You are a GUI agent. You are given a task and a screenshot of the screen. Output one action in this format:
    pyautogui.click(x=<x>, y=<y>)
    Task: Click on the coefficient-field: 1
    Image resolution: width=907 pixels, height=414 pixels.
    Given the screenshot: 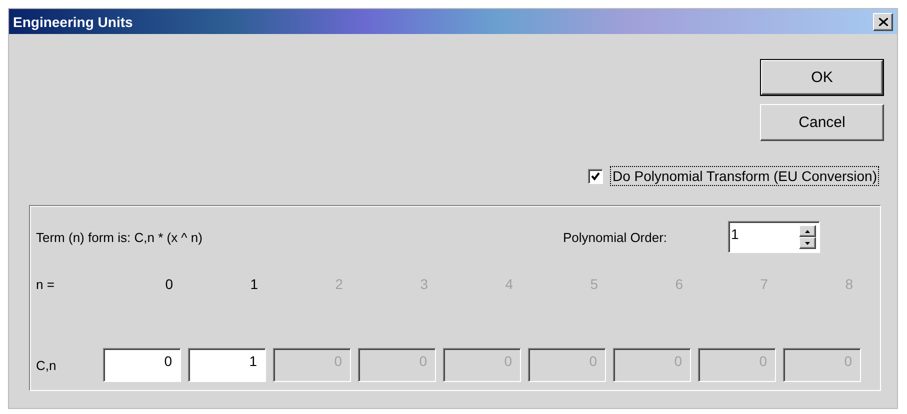 What is the action you would take?
    pyautogui.click(x=227, y=365)
    